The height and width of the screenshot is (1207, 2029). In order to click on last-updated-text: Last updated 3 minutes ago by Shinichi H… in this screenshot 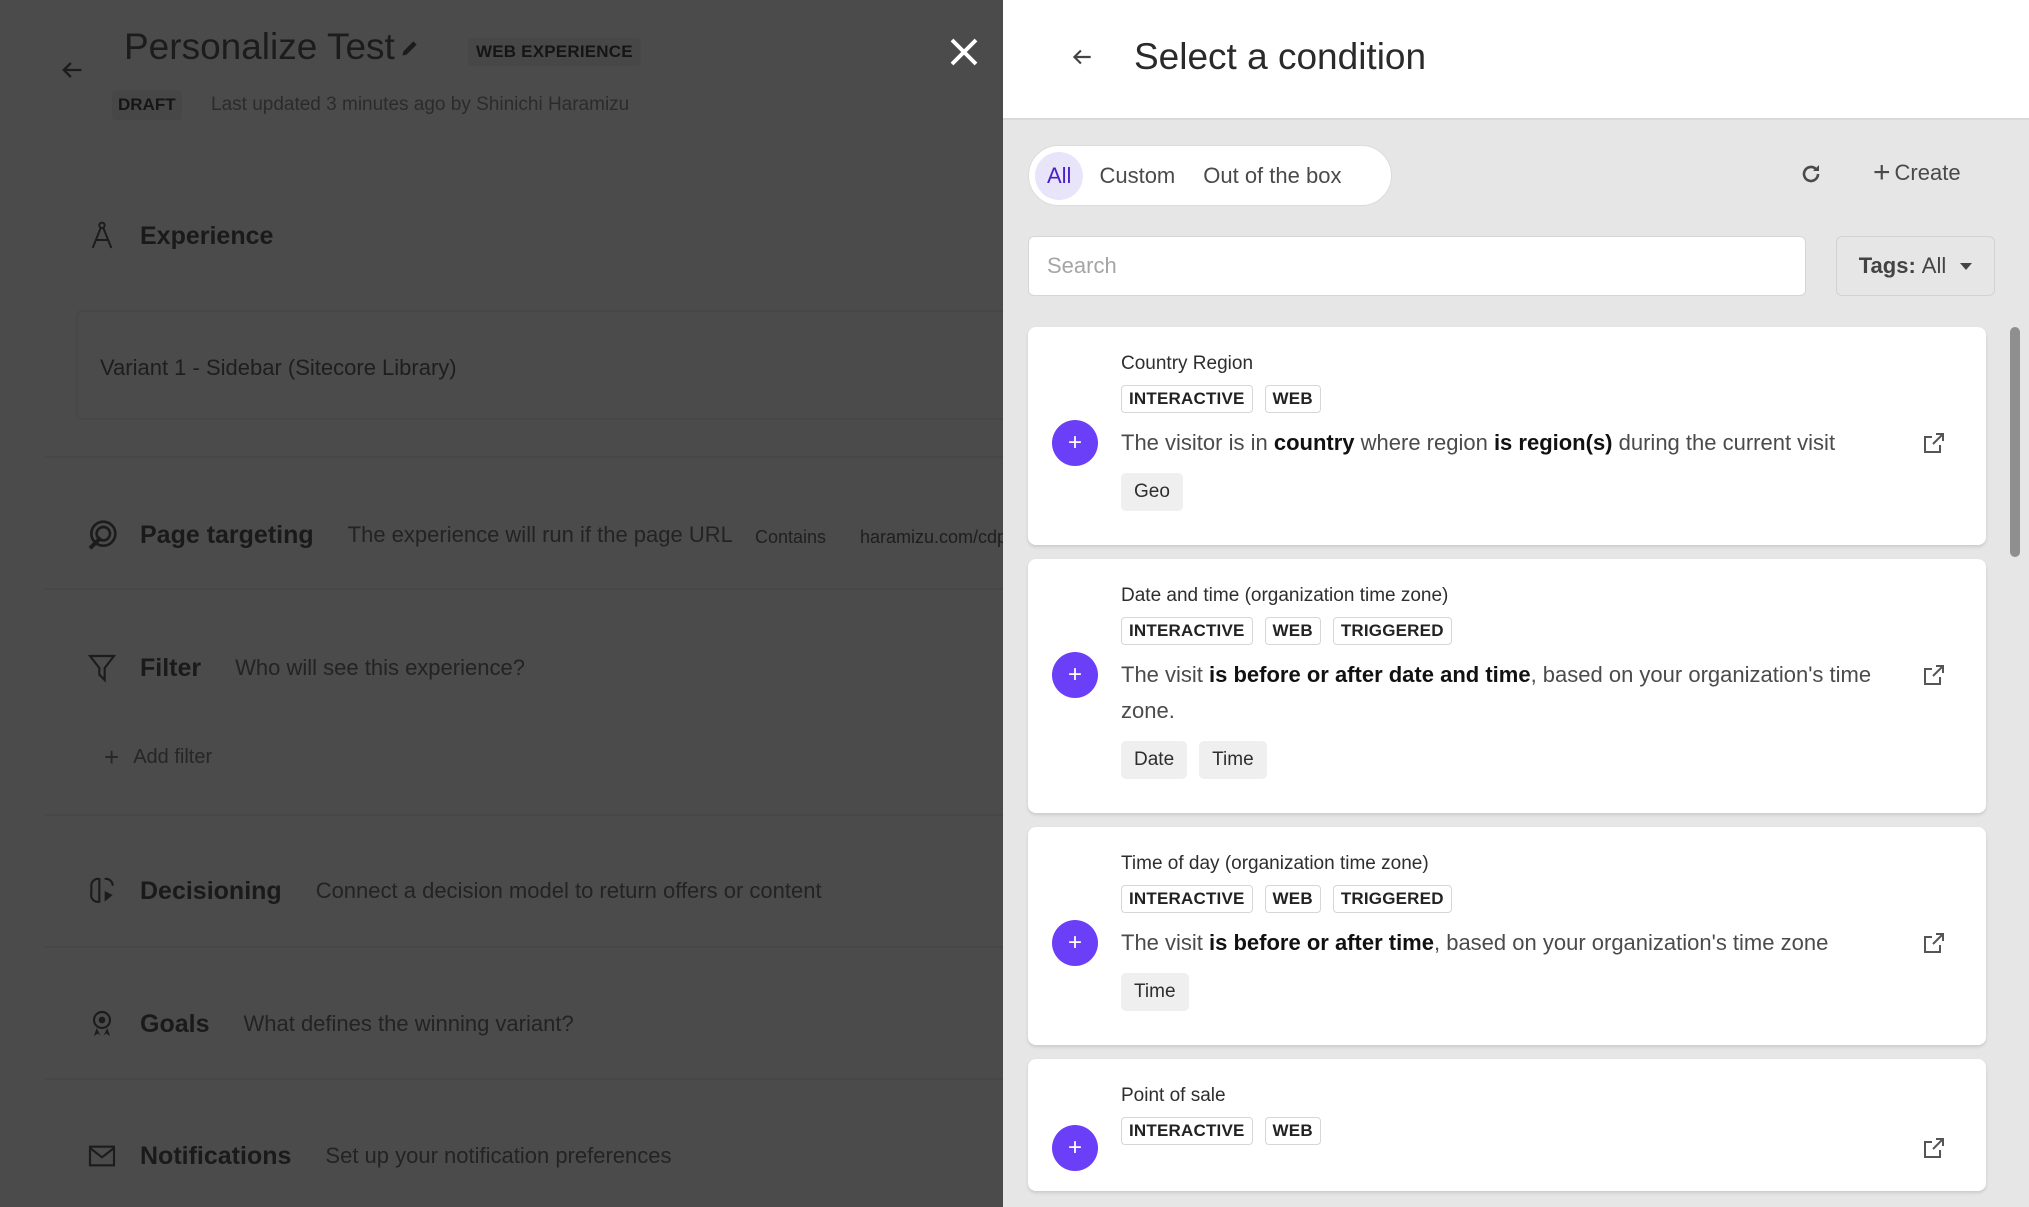, I will do `click(420, 104)`.